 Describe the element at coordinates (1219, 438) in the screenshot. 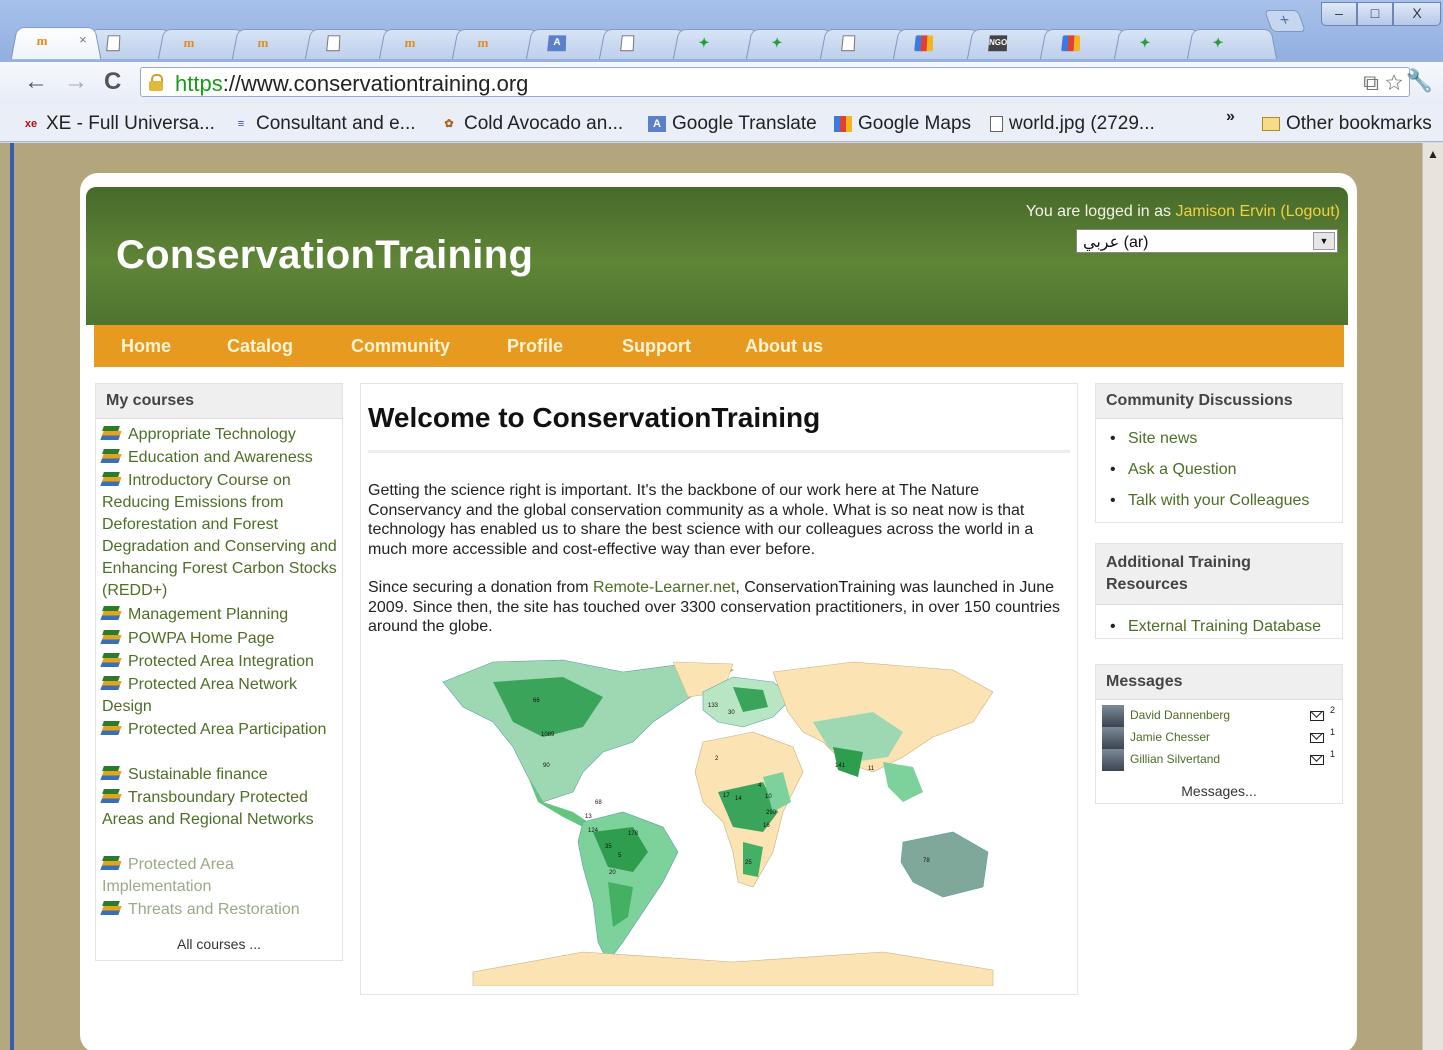

I see `list-item-link: Site news` at that location.